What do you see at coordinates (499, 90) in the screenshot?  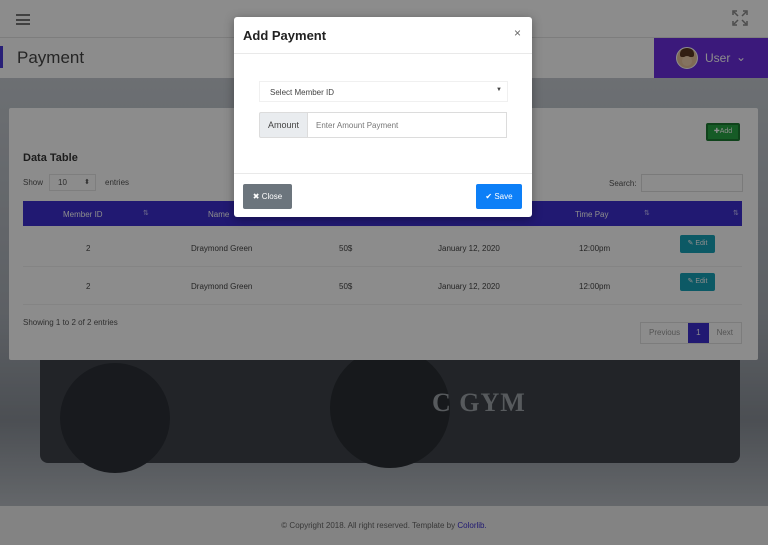 I see `select-arrow-icon: ▼` at bounding box center [499, 90].